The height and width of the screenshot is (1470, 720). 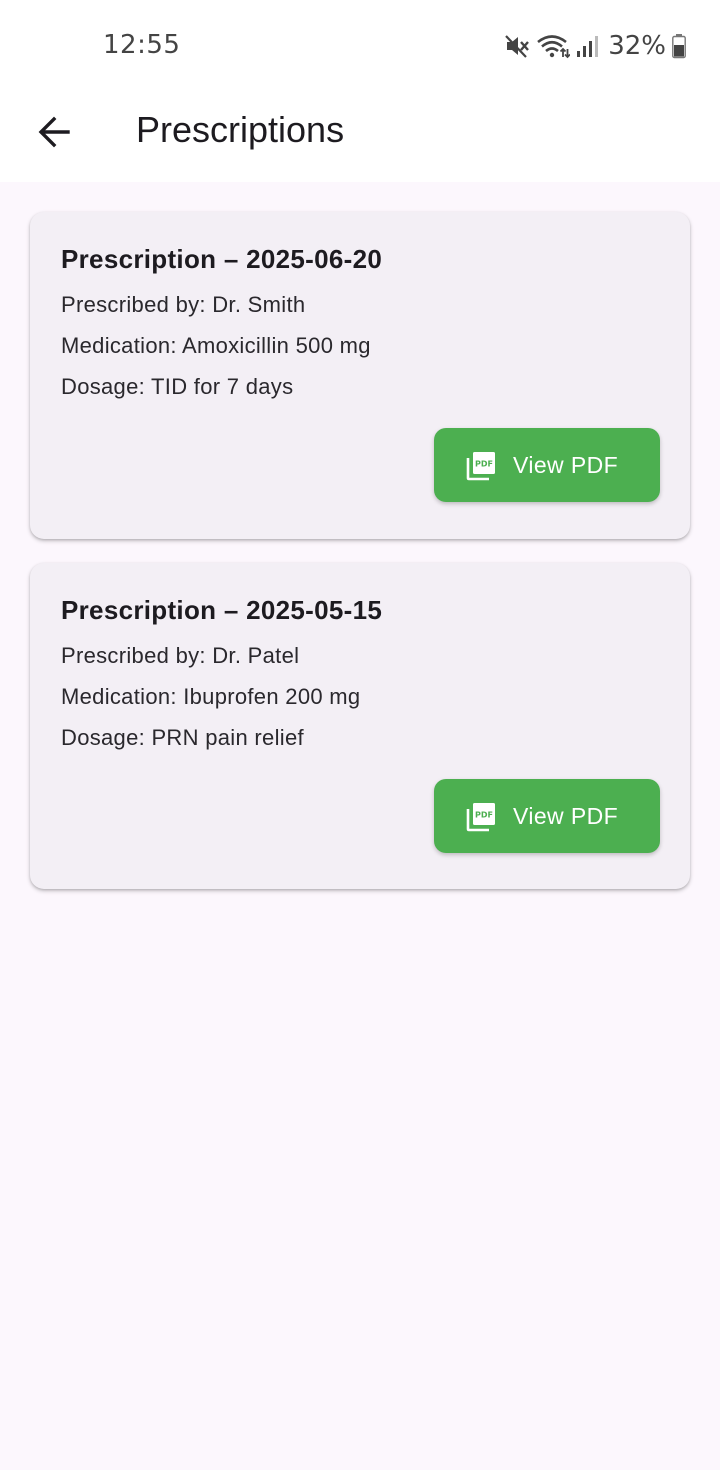 I want to click on prescribed-by: Prescribed by: Dr. Patel, so click(x=180, y=655).